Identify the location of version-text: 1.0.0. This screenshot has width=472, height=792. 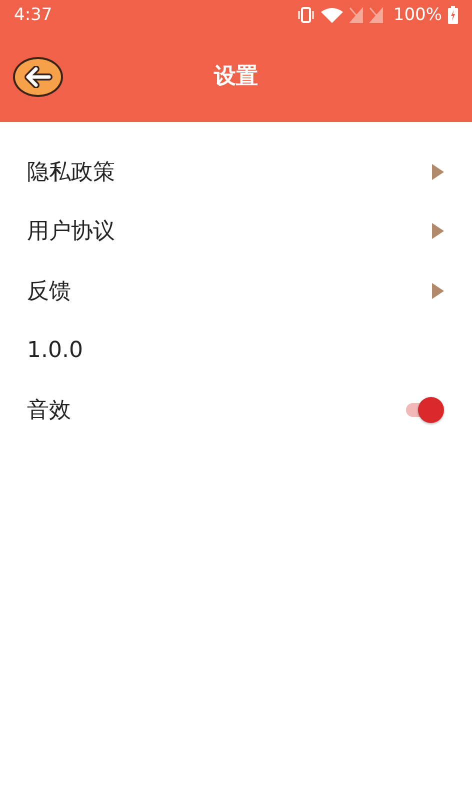
(55, 350).